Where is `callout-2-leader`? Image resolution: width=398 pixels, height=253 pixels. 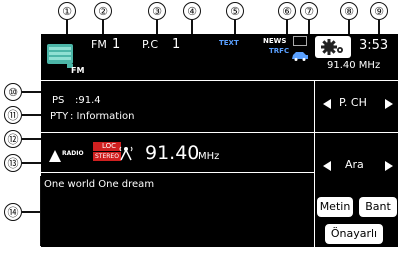 callout-2-leader is located at coordinates (103, 27).